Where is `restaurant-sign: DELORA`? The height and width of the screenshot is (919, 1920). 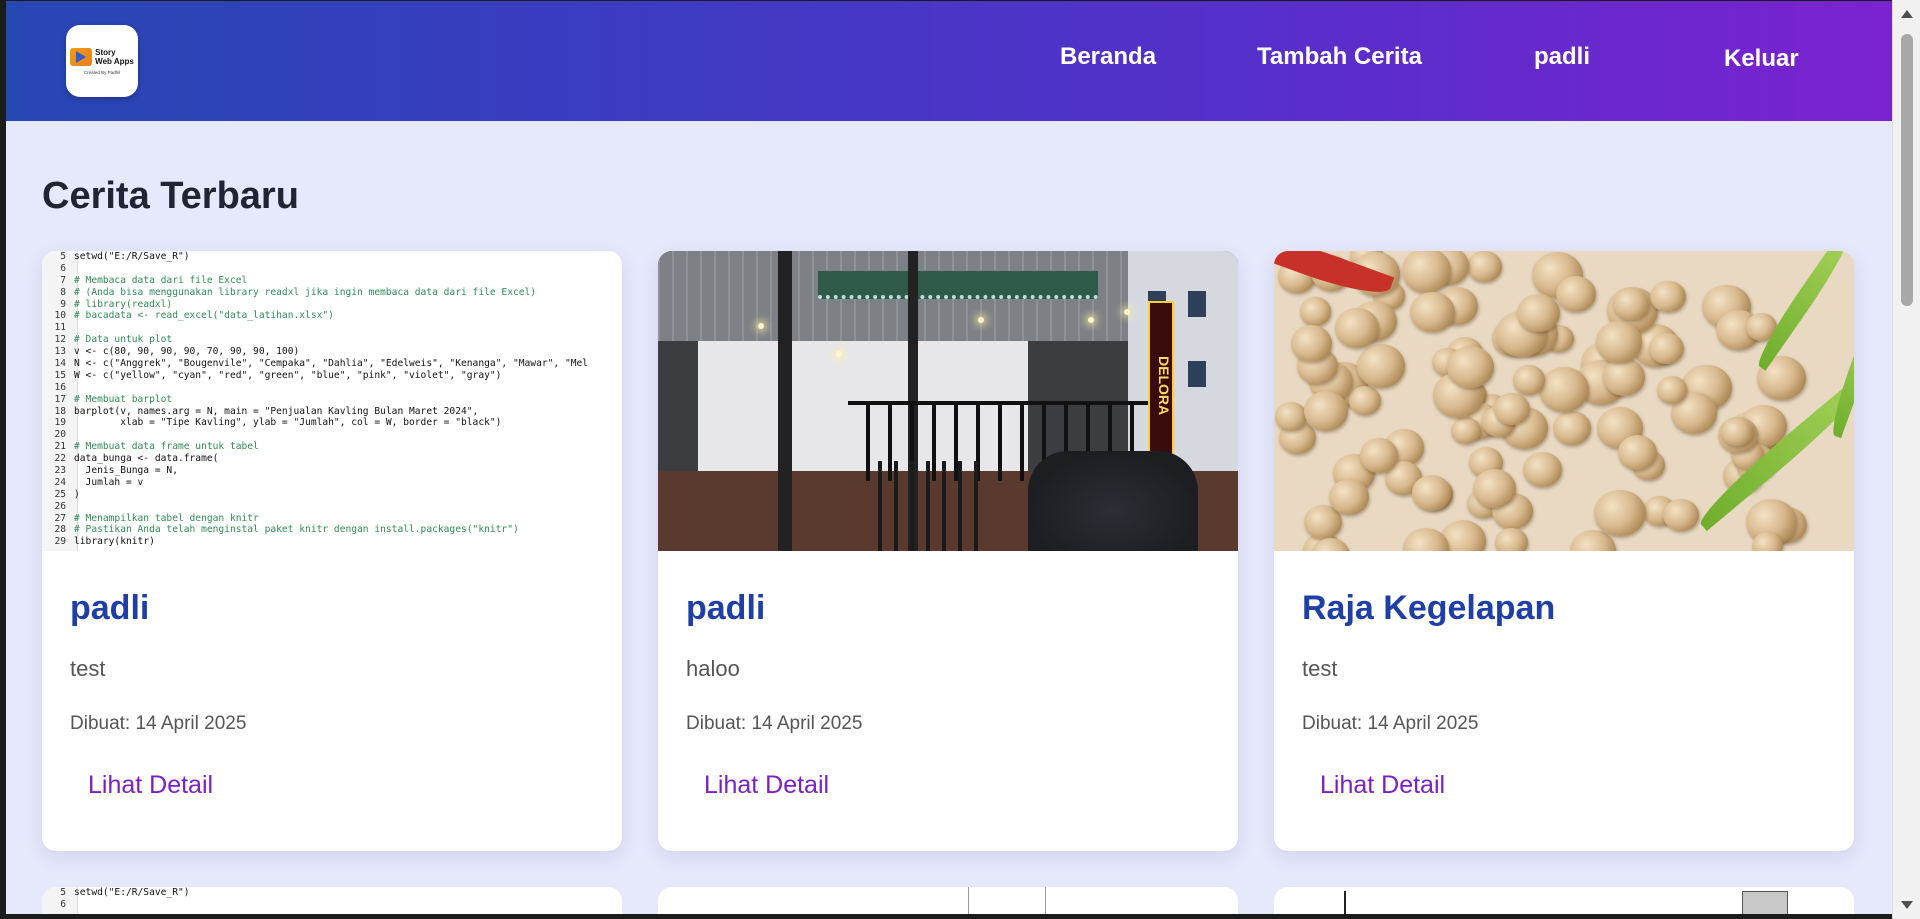
restaurant-sign: DELORA is located at coordinates (1161, 386).